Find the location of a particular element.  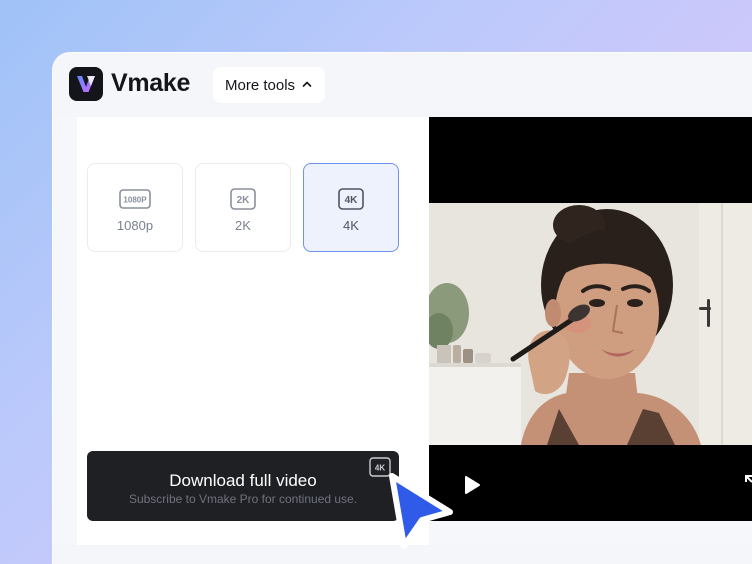

fullscreen-button is located at coordinates (747, 484).